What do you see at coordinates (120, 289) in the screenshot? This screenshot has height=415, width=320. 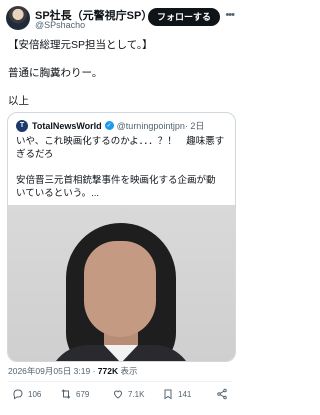 I see `photo-face` at bounding box center [120, 289].